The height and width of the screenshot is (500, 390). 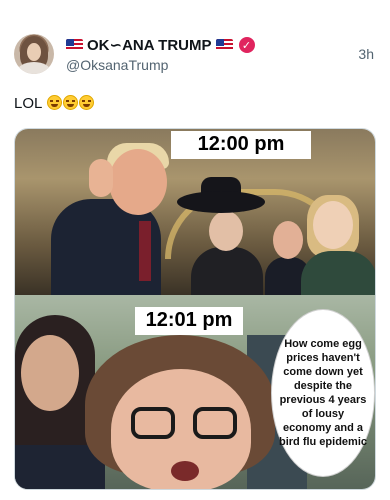 What do you see at coordinates (241, 145) in the screenshot?
I see `meme-top-caption: 12:00 pm` at bounding box center [241, 145].